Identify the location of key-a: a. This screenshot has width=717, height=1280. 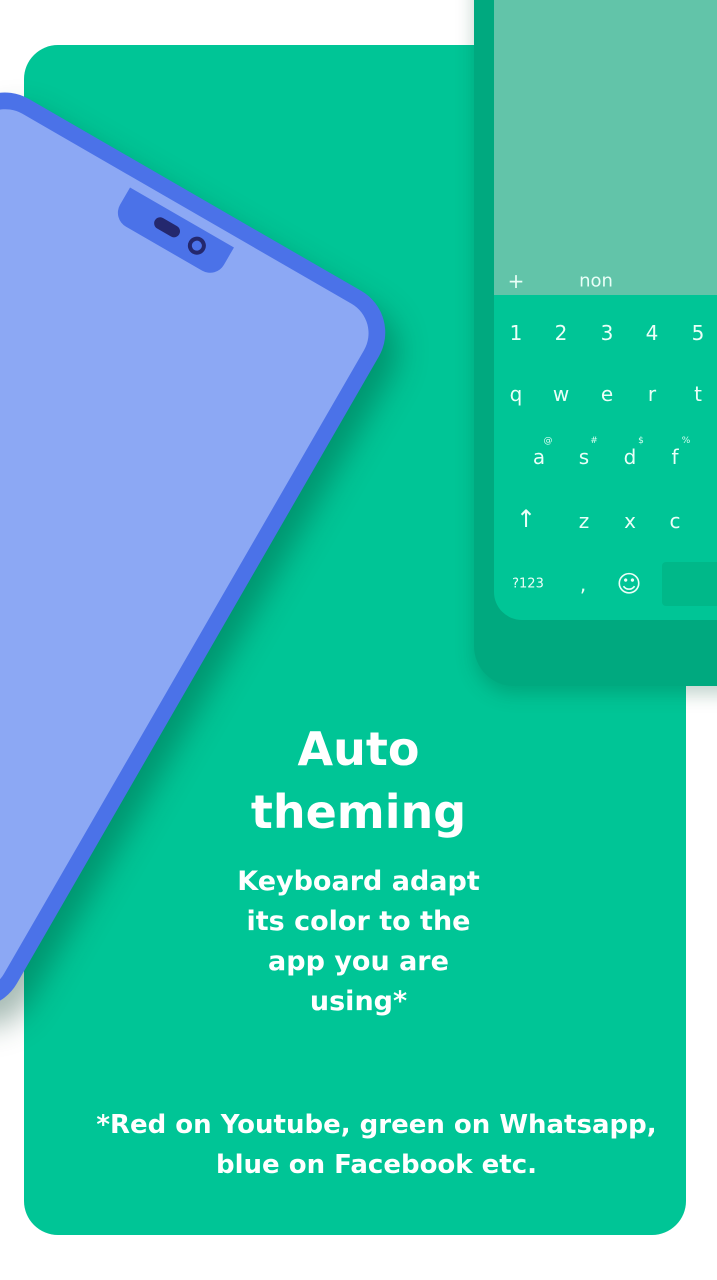
(539, 457).